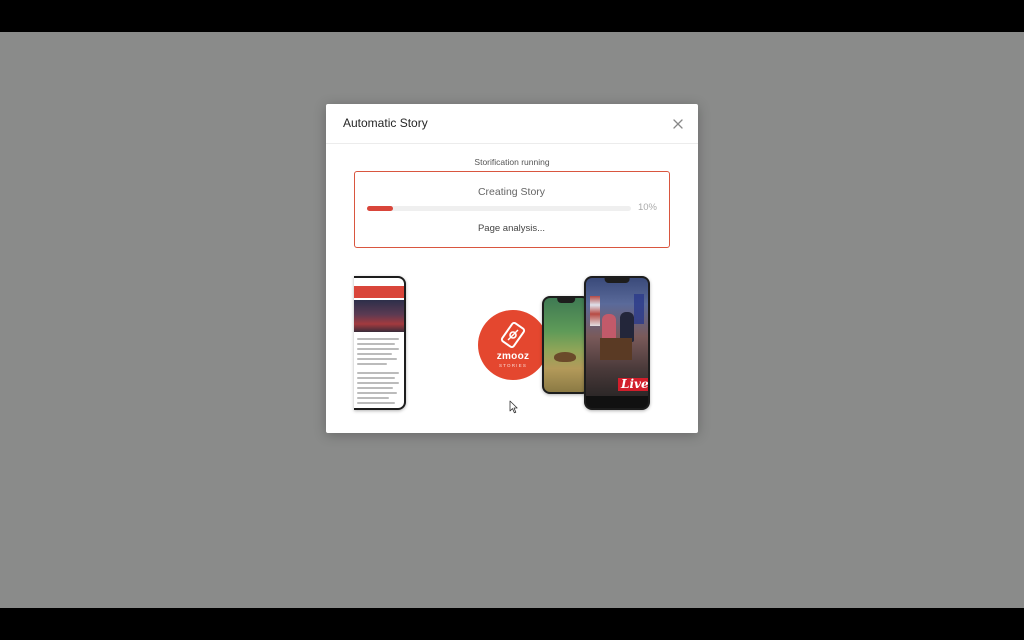  I want to click on nature-story-screen, so click(566, 345).